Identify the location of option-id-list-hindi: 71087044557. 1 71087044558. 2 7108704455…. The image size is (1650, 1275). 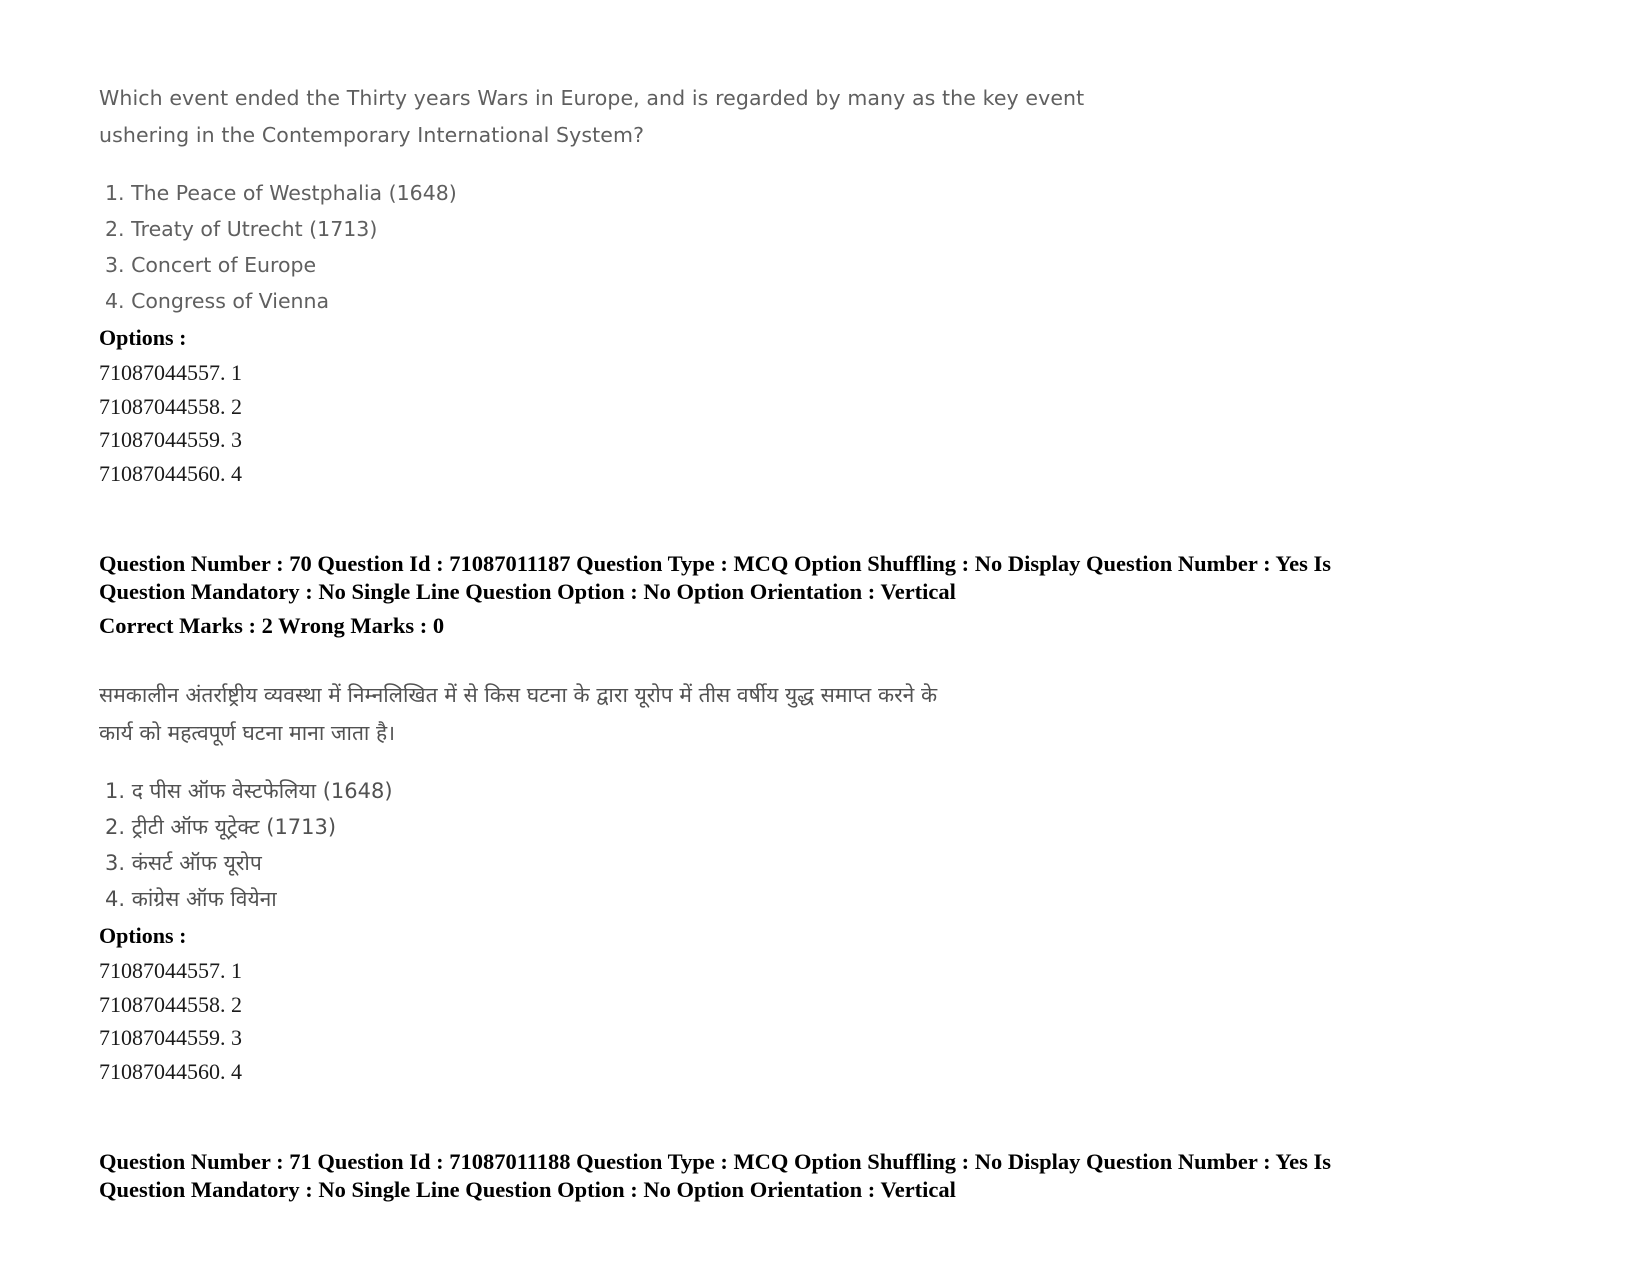
(764, 1021).